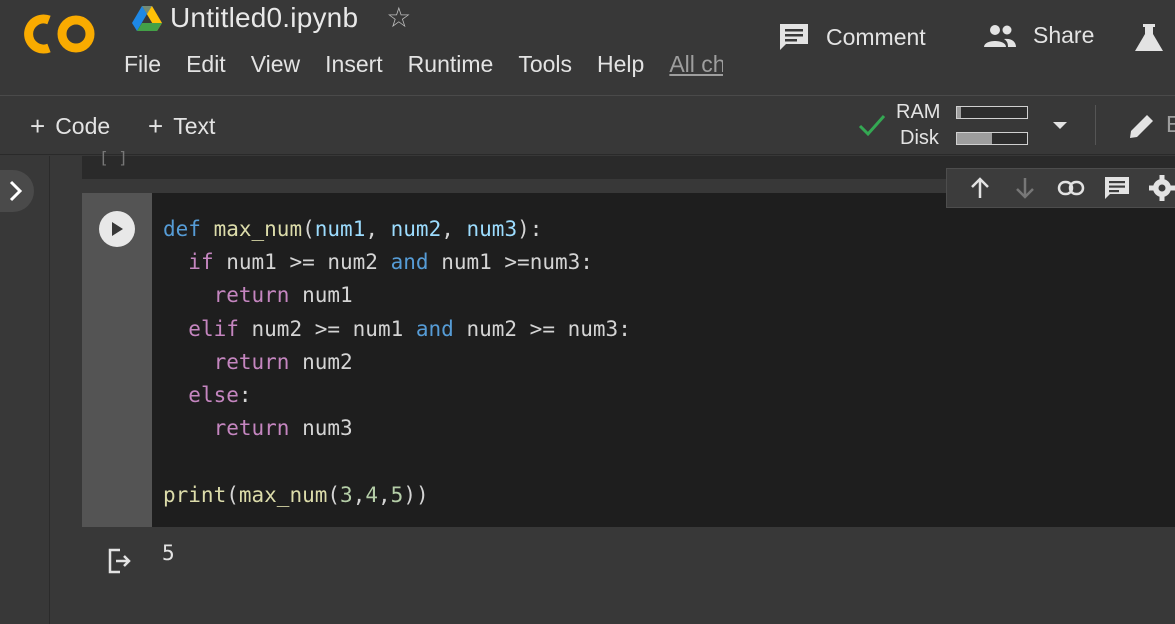 The image size is (1175, 624). What do you see at coordinates (194, 126) in the screenshot?
I see `add-text-label: Text` at bounding box center [194, 126].